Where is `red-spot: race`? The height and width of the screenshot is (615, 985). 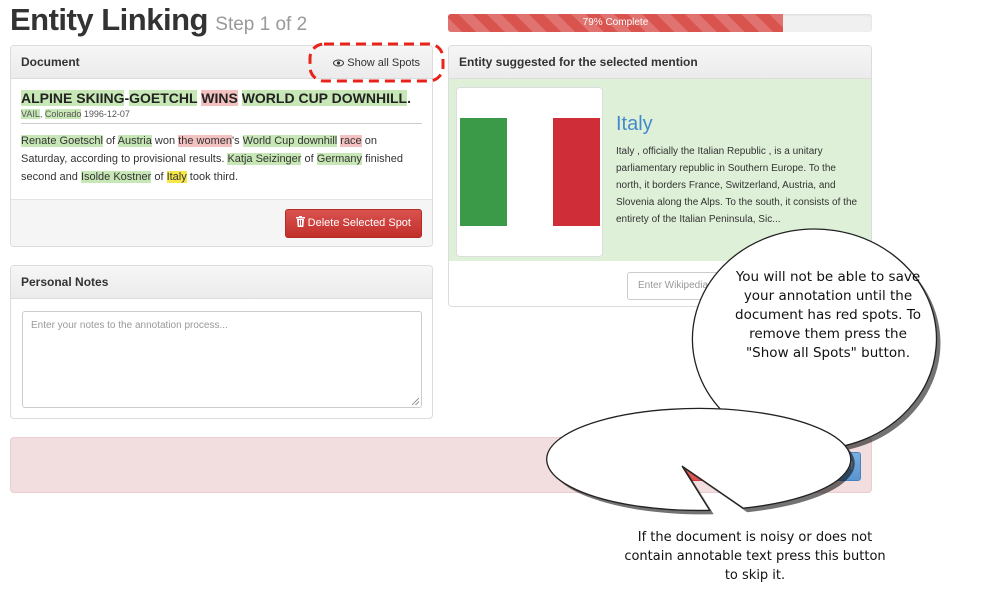 red-spot: race is located at coordinates (351, 141).